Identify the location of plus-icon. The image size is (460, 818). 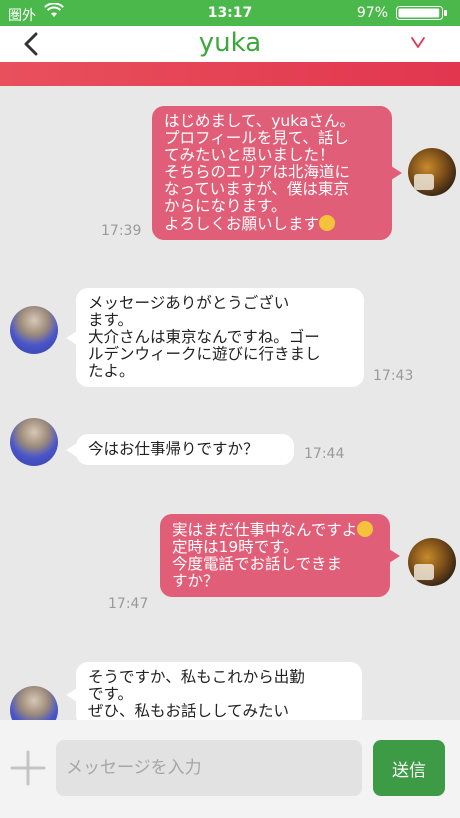
(28, 768).